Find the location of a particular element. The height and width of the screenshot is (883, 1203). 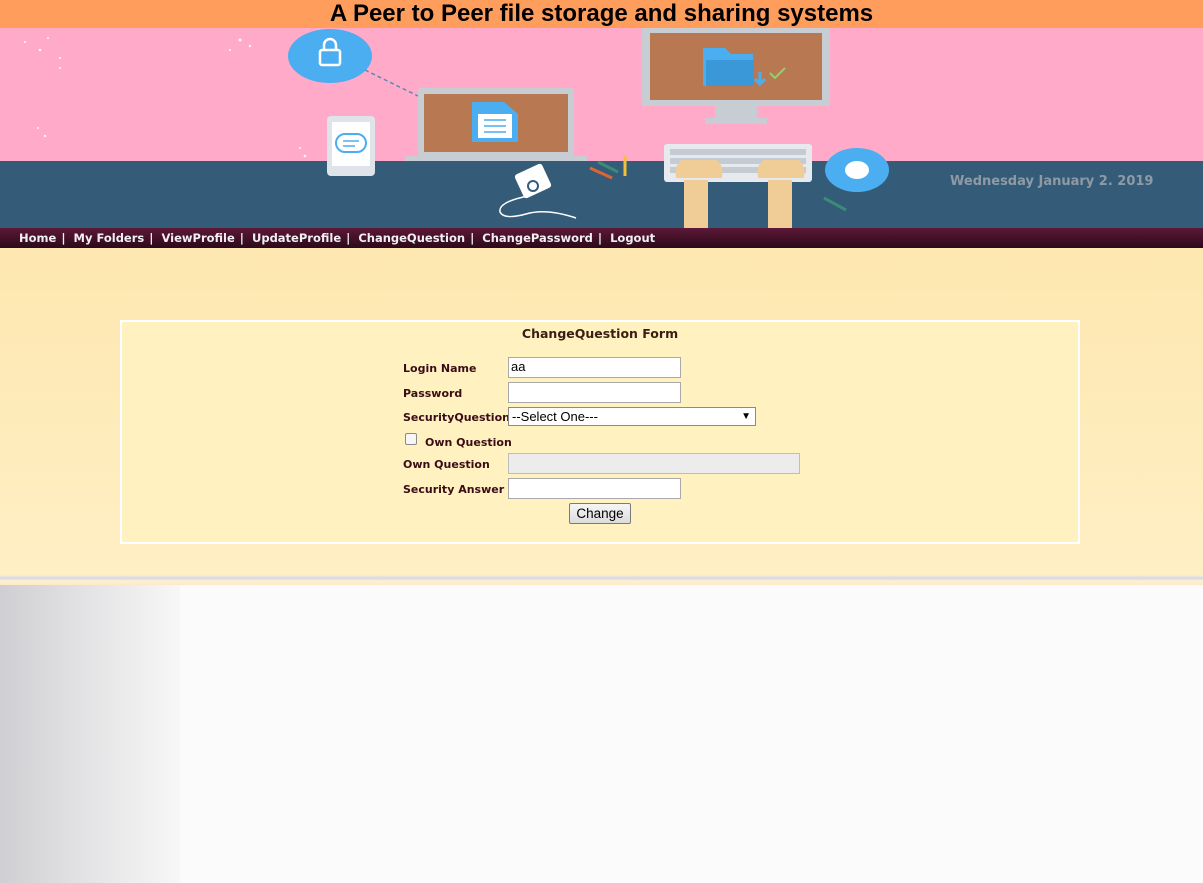

page-background-shade is located at coordinates (90, 734).